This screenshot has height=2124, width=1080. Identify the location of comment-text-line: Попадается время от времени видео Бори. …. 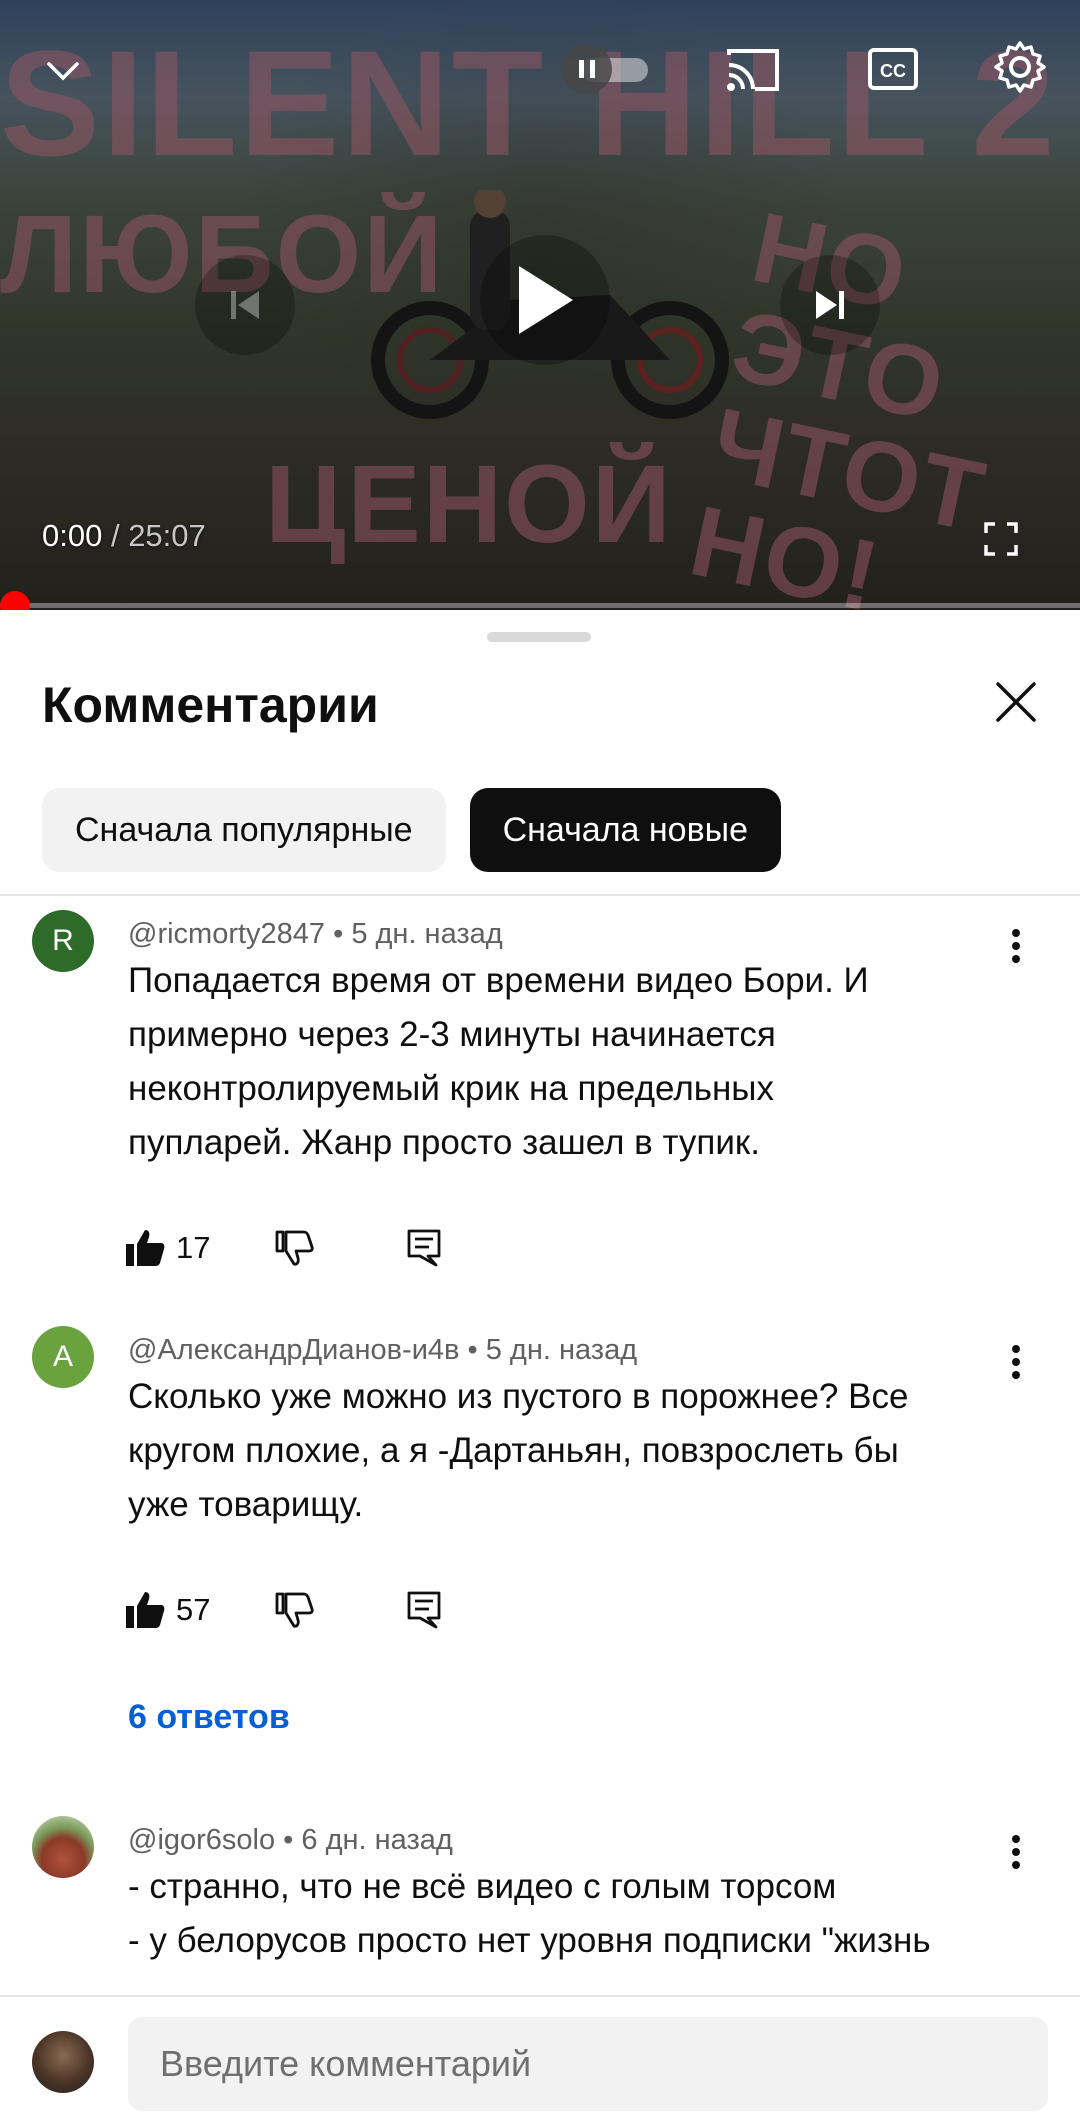
(498, 980).